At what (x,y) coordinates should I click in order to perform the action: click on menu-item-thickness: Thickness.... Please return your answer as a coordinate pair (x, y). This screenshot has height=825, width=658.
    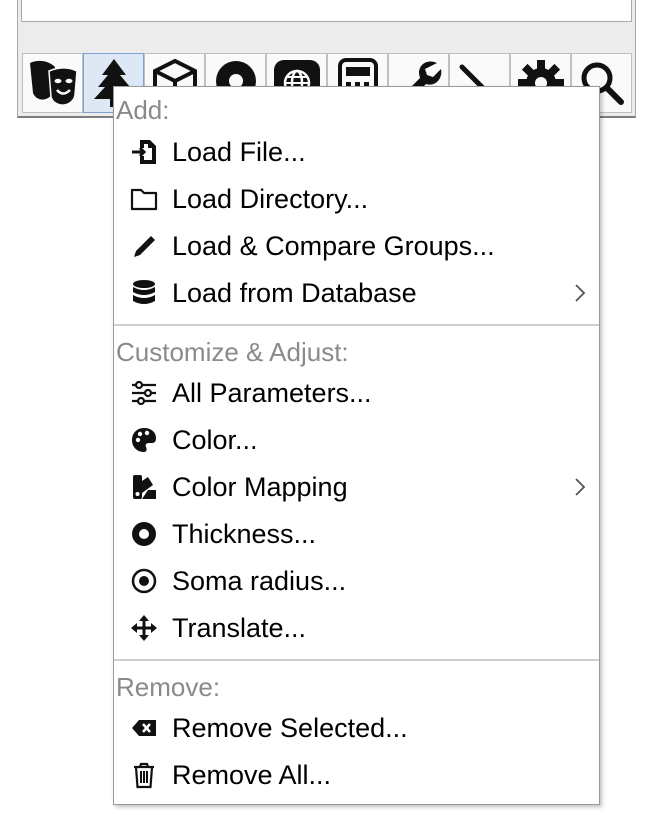
    Looking at the image, I should click on (356, 534).